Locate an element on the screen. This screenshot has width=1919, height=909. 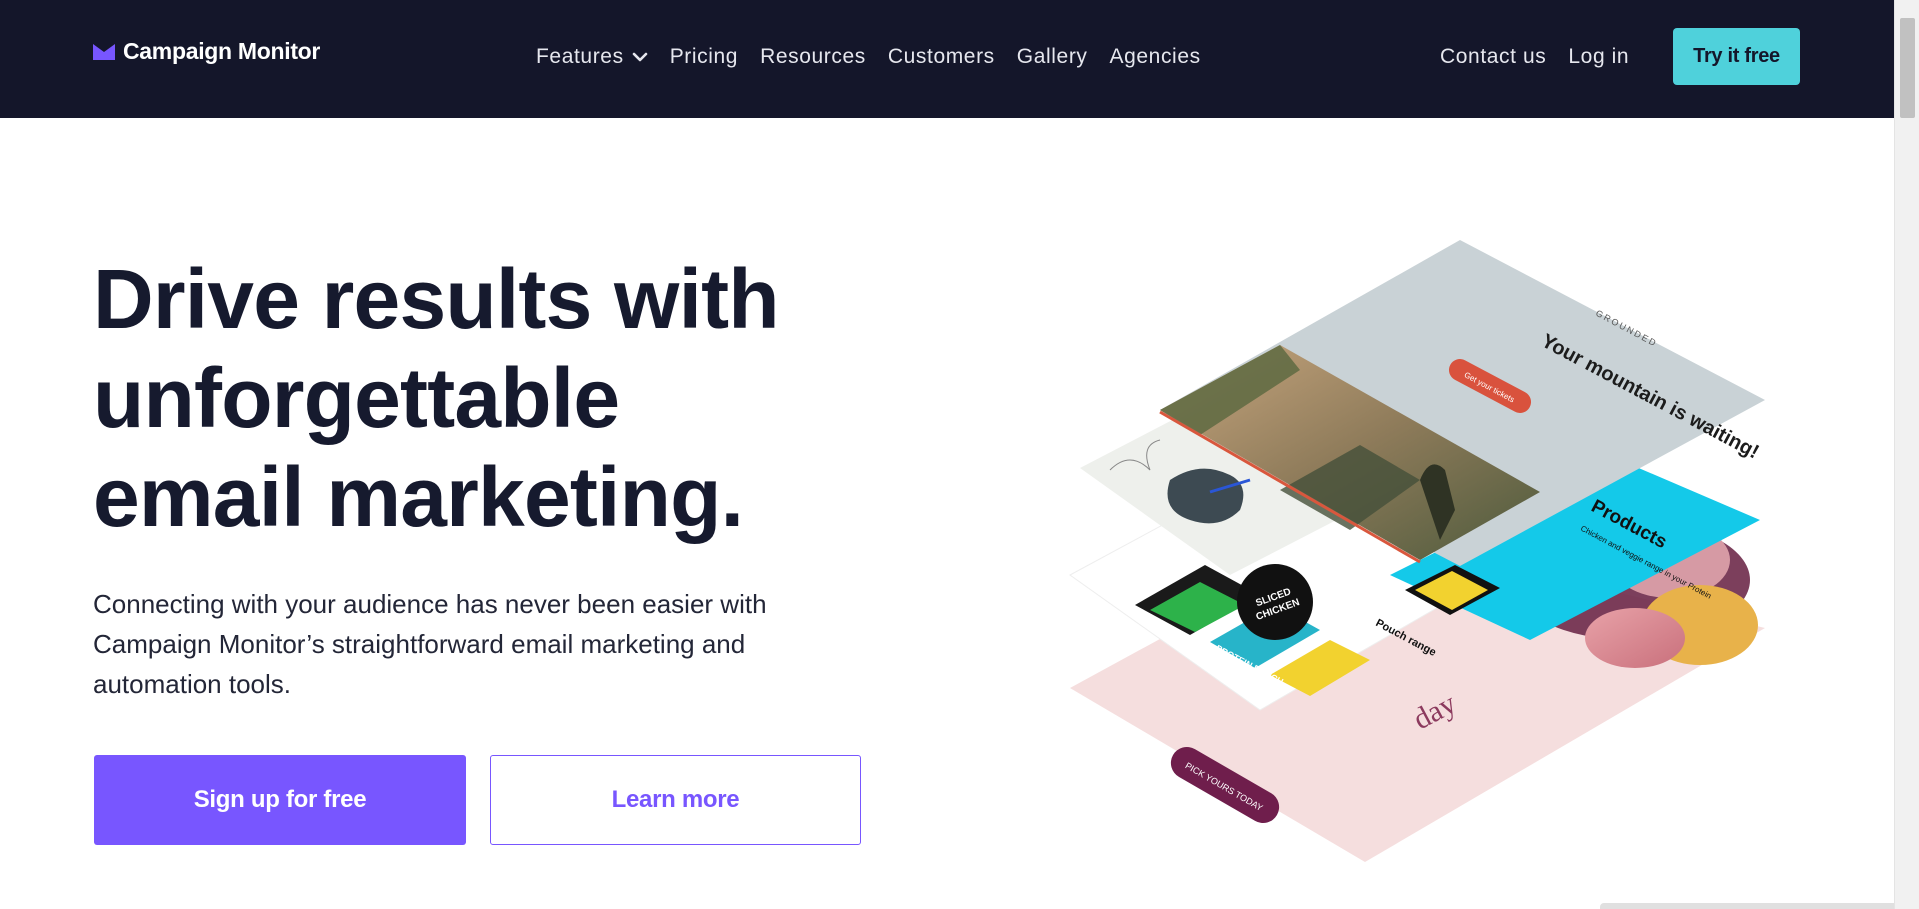
nav-features-label: Features is located at coordinates (580, 56).